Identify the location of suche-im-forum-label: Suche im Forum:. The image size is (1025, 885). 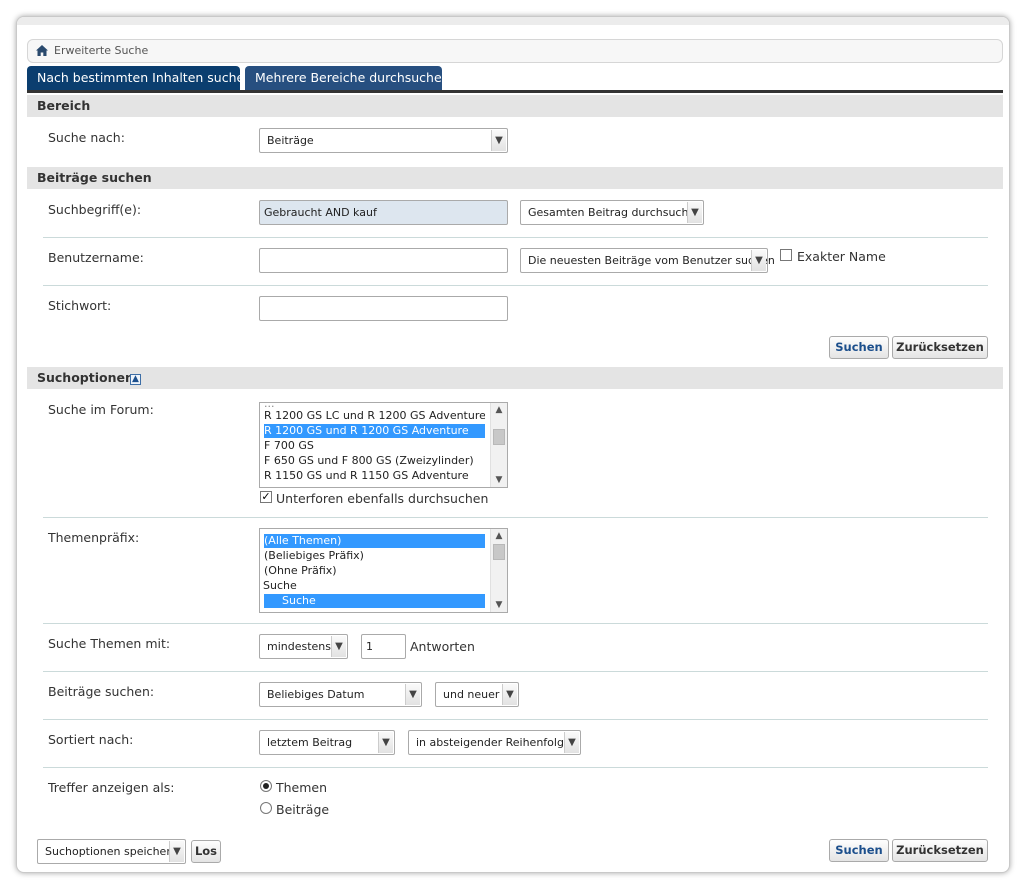
(101, 409).